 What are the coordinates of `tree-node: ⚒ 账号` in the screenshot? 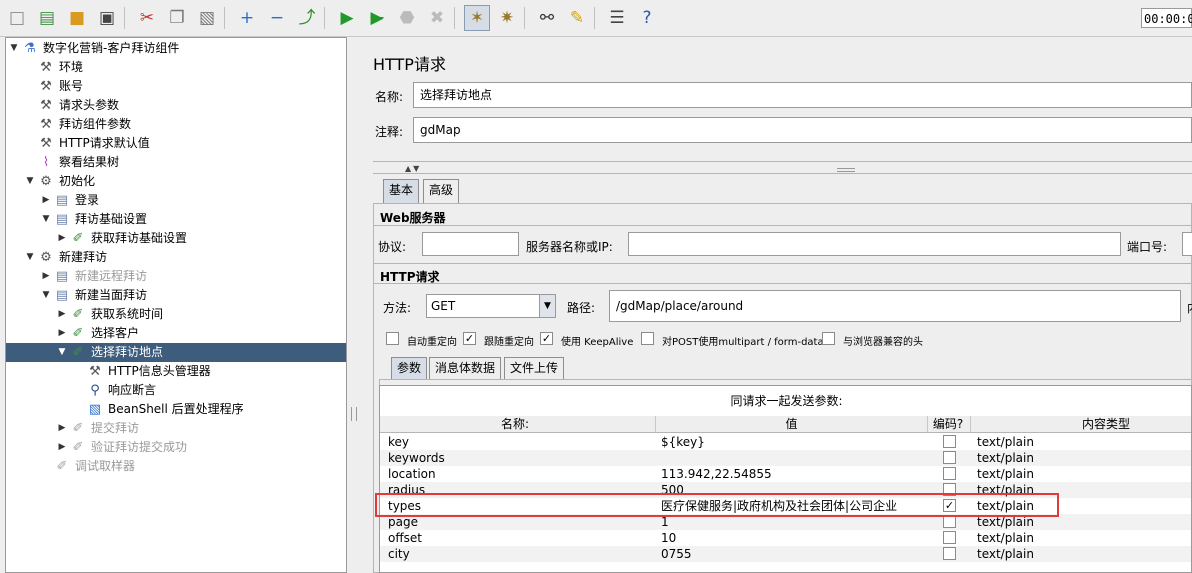 It's located at (176, 86).